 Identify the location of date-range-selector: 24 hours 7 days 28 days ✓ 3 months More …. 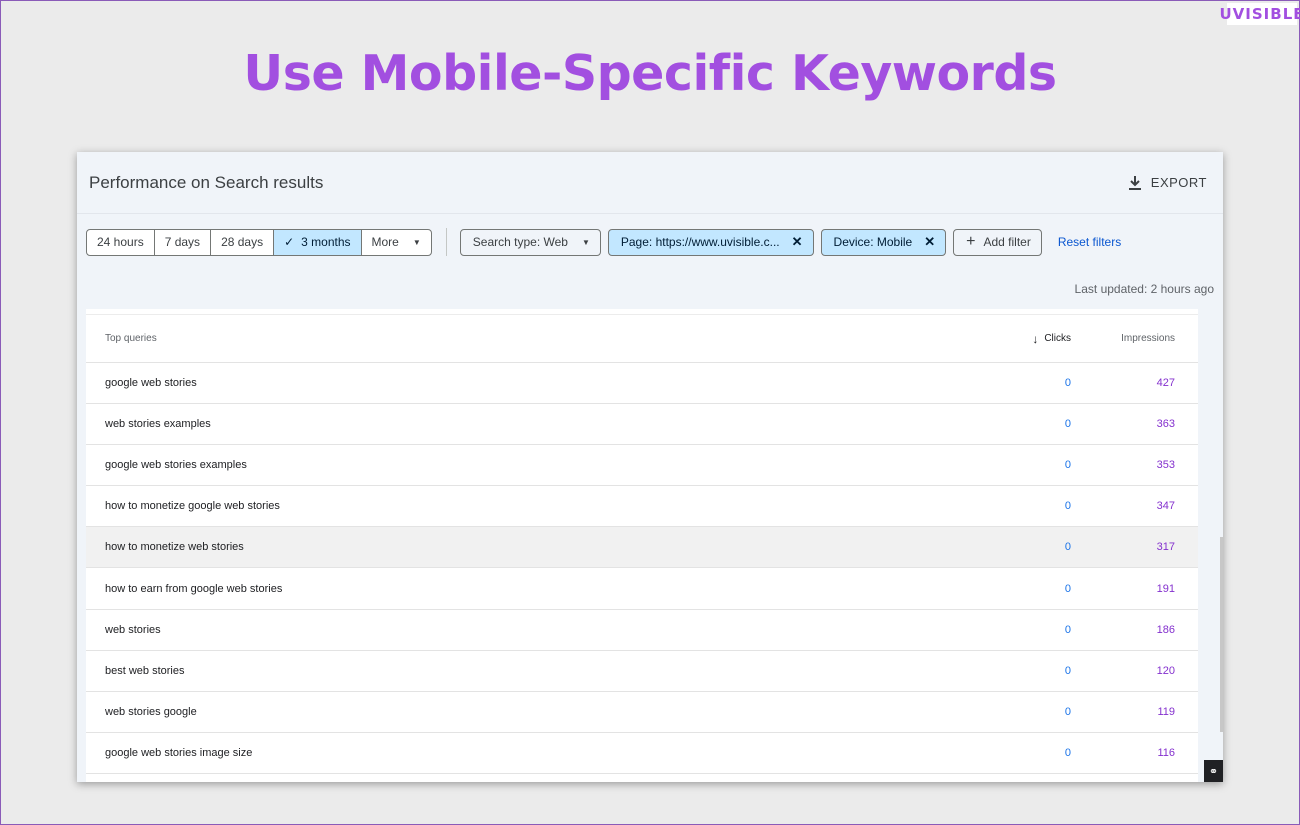
(259, 242).